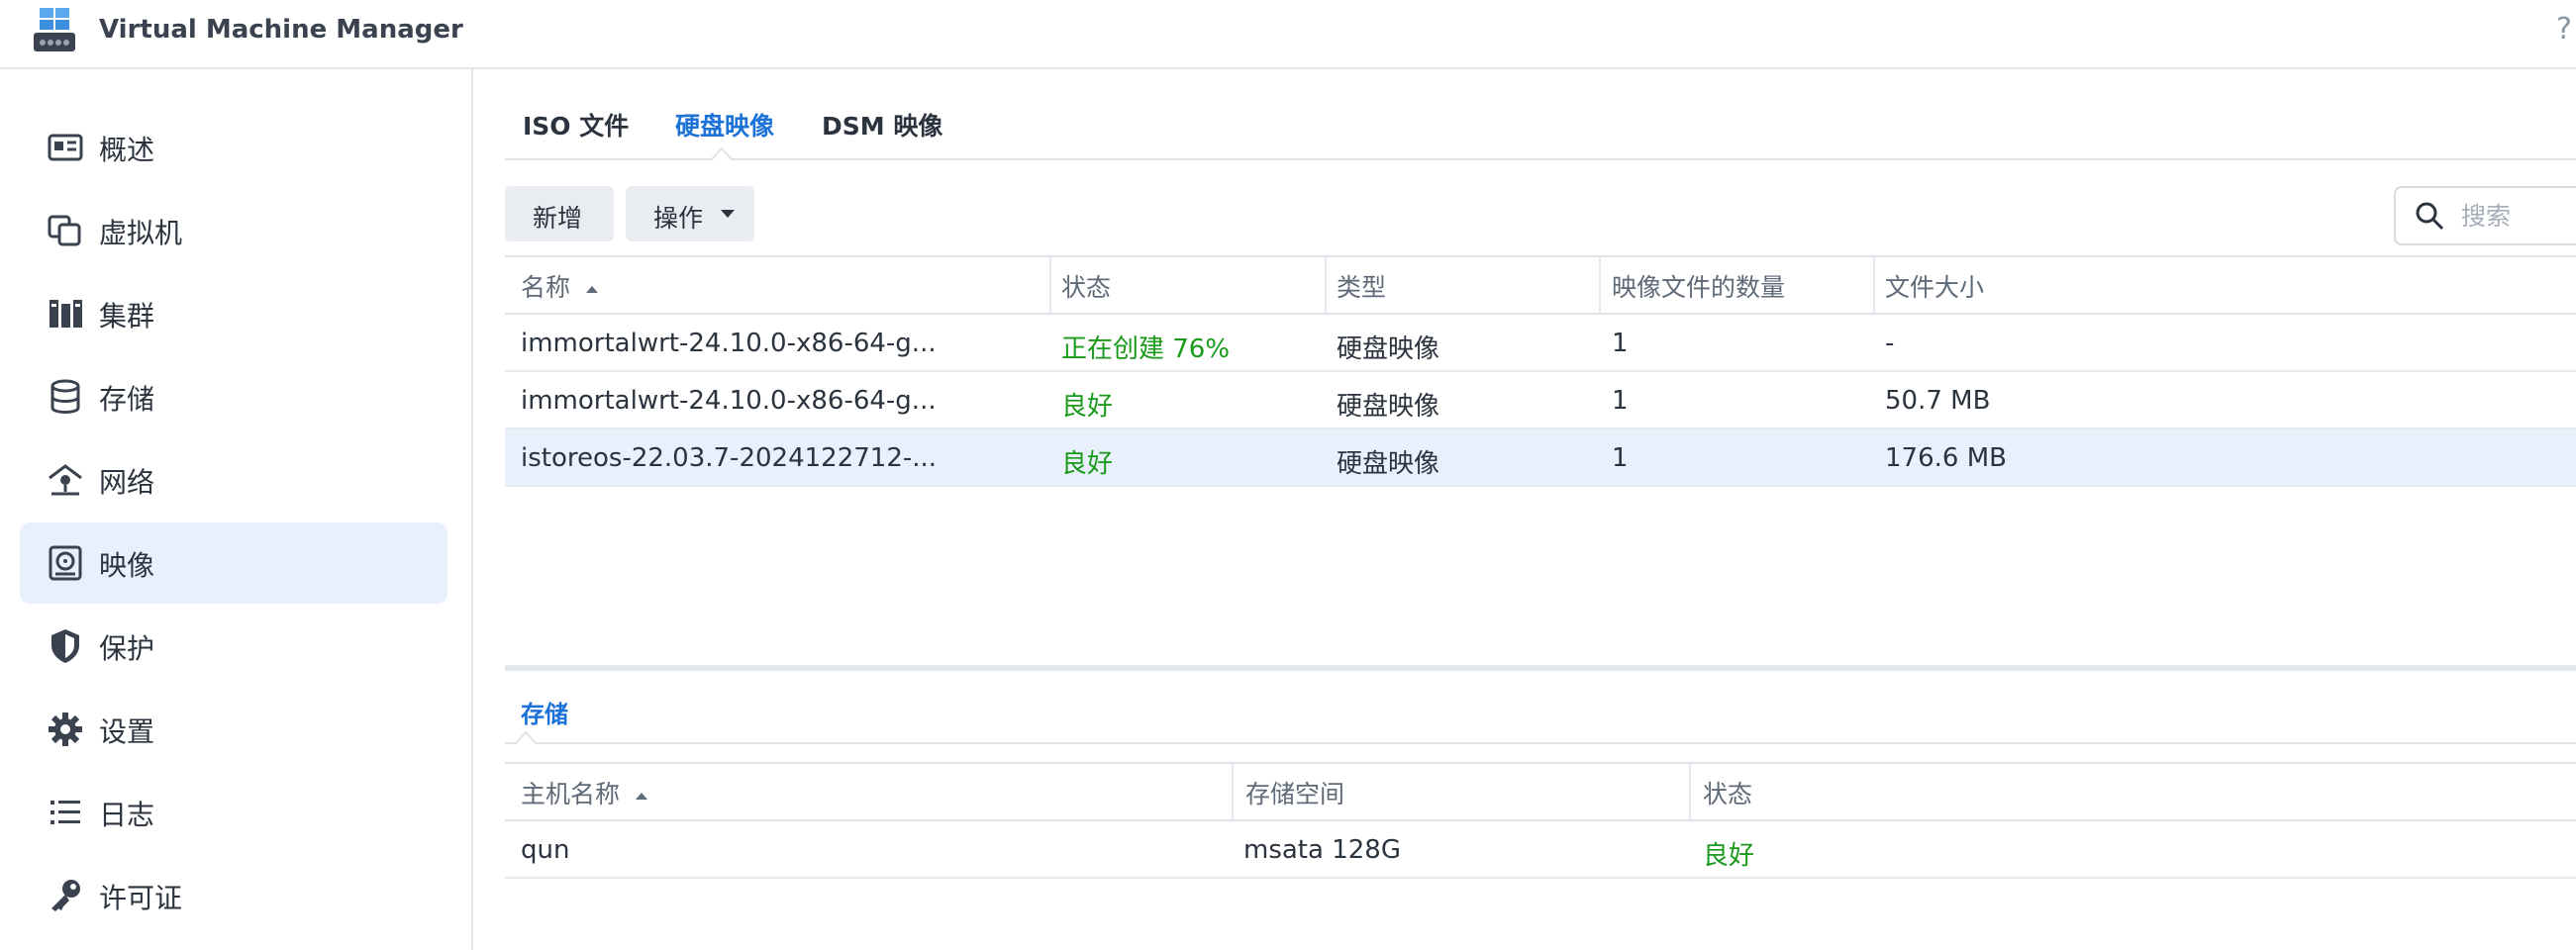 This screenshot has height=950, width=2576. I want to click on table-top-border, so click(1540, 256).